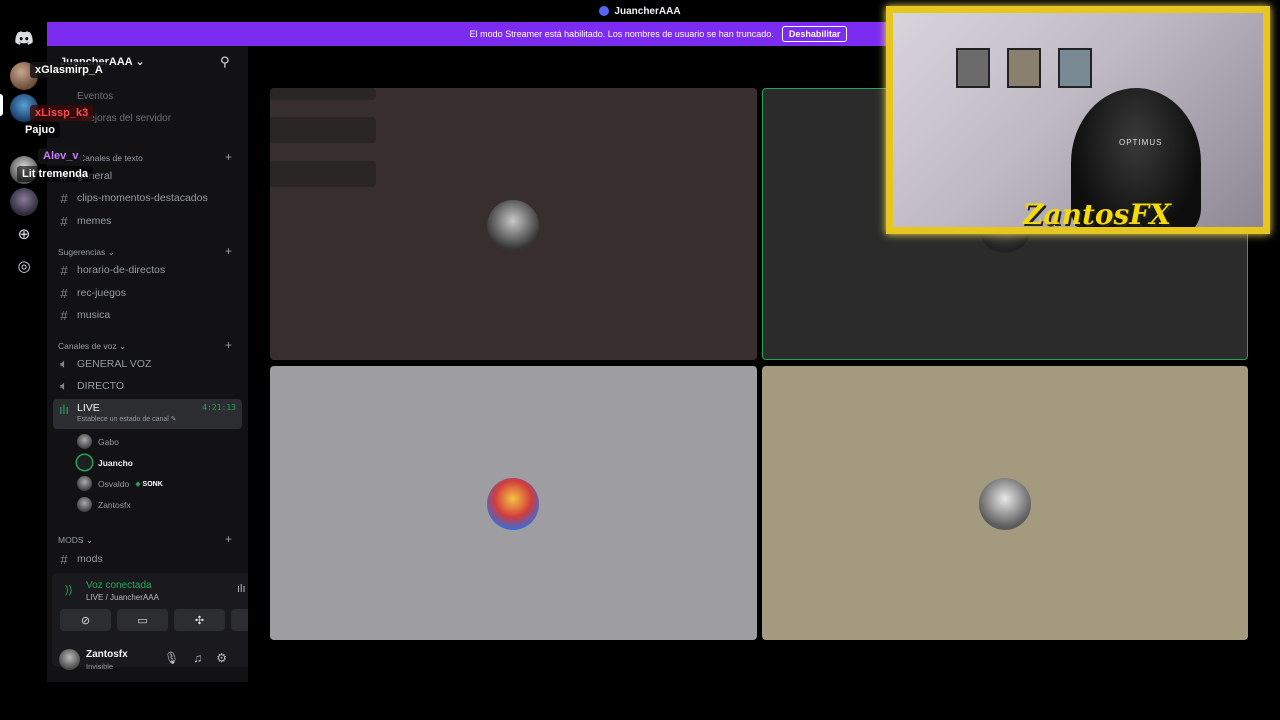 Image resolution: width=1280 pixels, height=720 pixels. Describe the element at coordinates (40, 130) in the screenshot. I see `overlay-username: Pajuo` at that location.